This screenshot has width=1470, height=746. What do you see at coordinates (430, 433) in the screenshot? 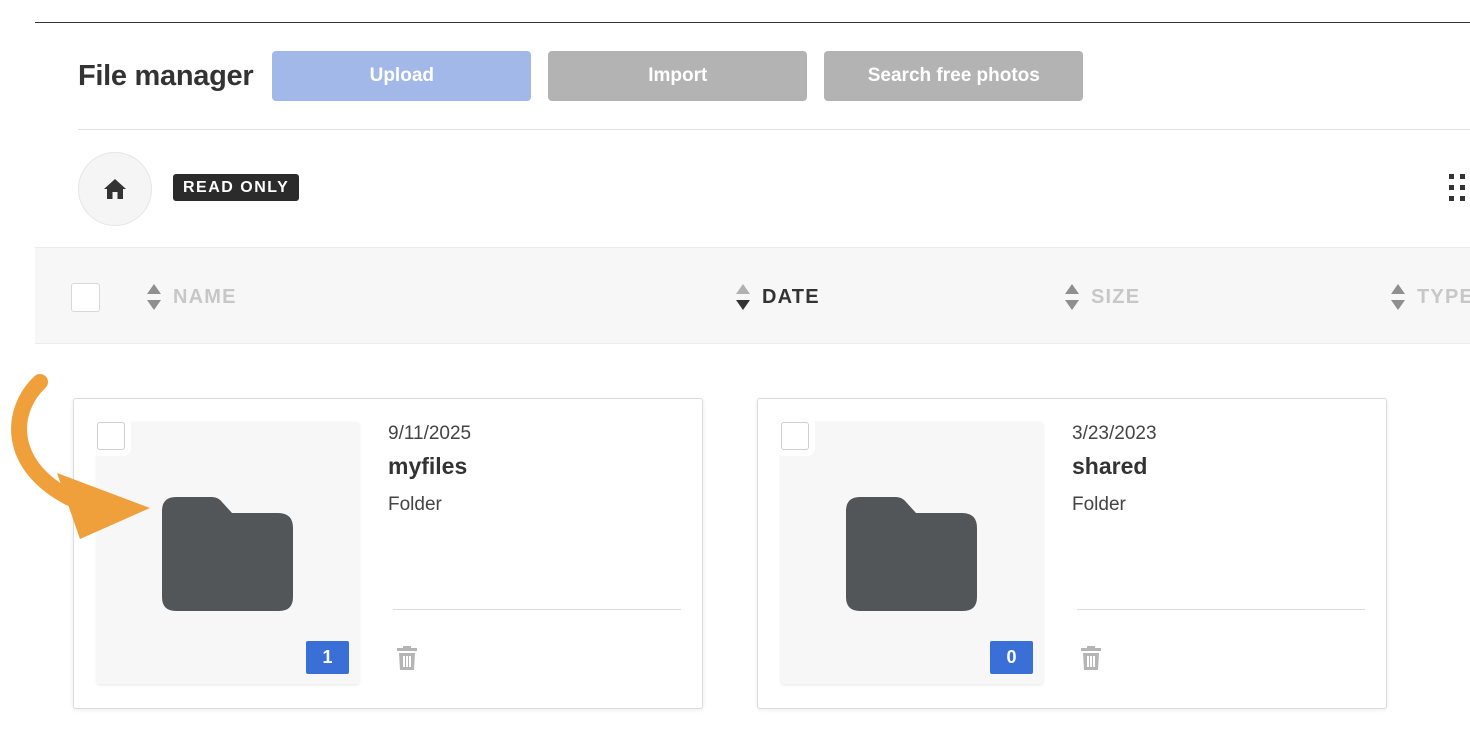
I see `item-date: 9/11/2025` at bounding box center [430, 433].